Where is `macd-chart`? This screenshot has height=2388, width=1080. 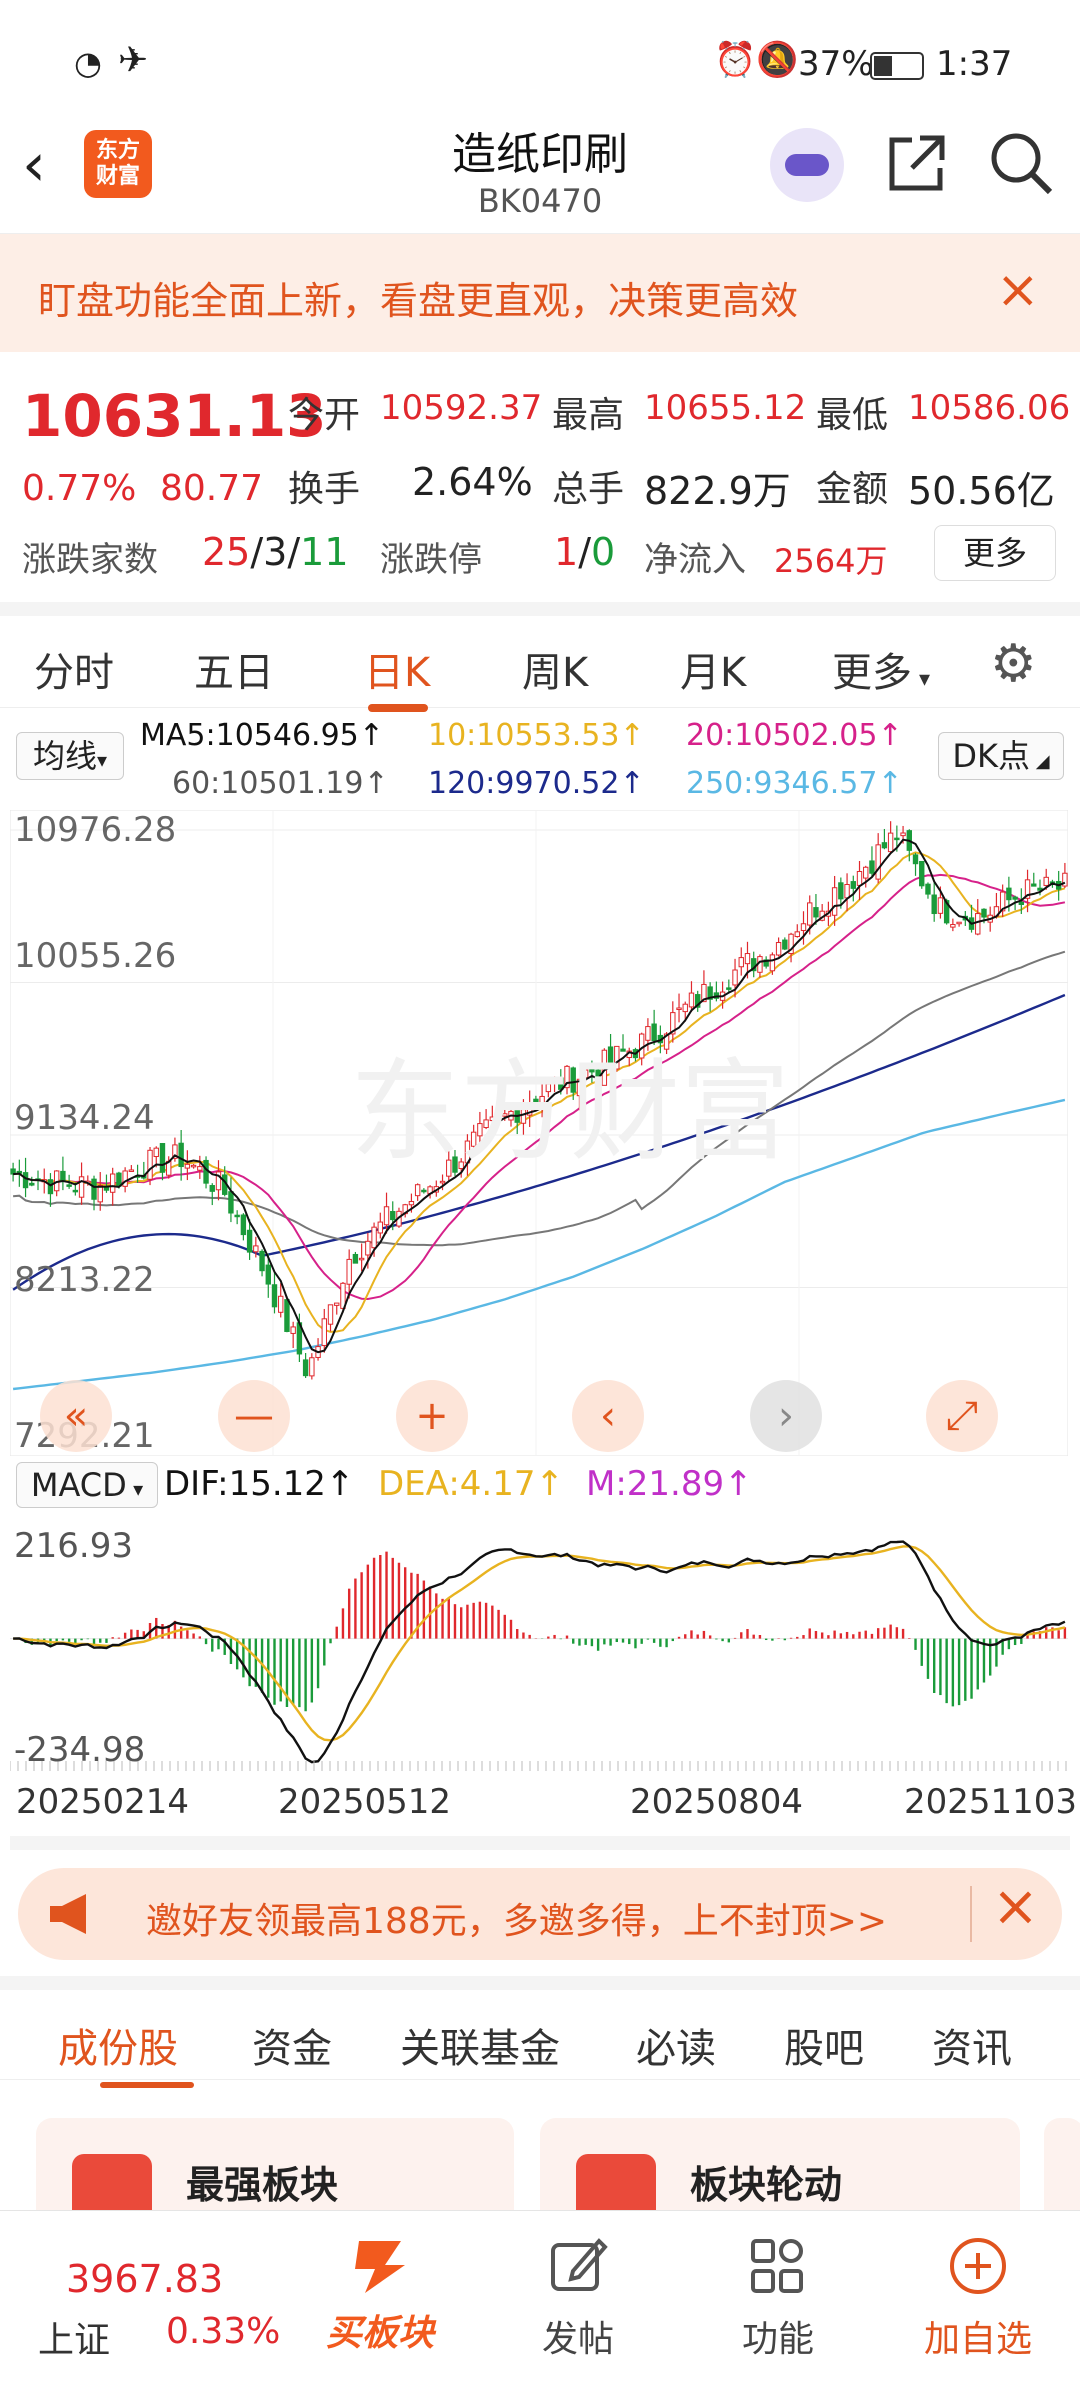
macd-chart is located at coordinates (539, 1643).